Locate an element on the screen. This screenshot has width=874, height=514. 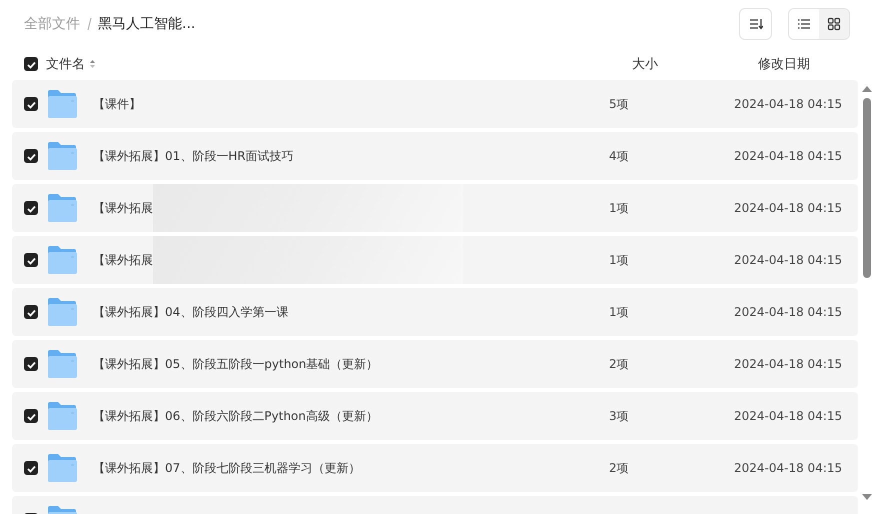
item-count: 5项 is located at coordinates (619, 104).